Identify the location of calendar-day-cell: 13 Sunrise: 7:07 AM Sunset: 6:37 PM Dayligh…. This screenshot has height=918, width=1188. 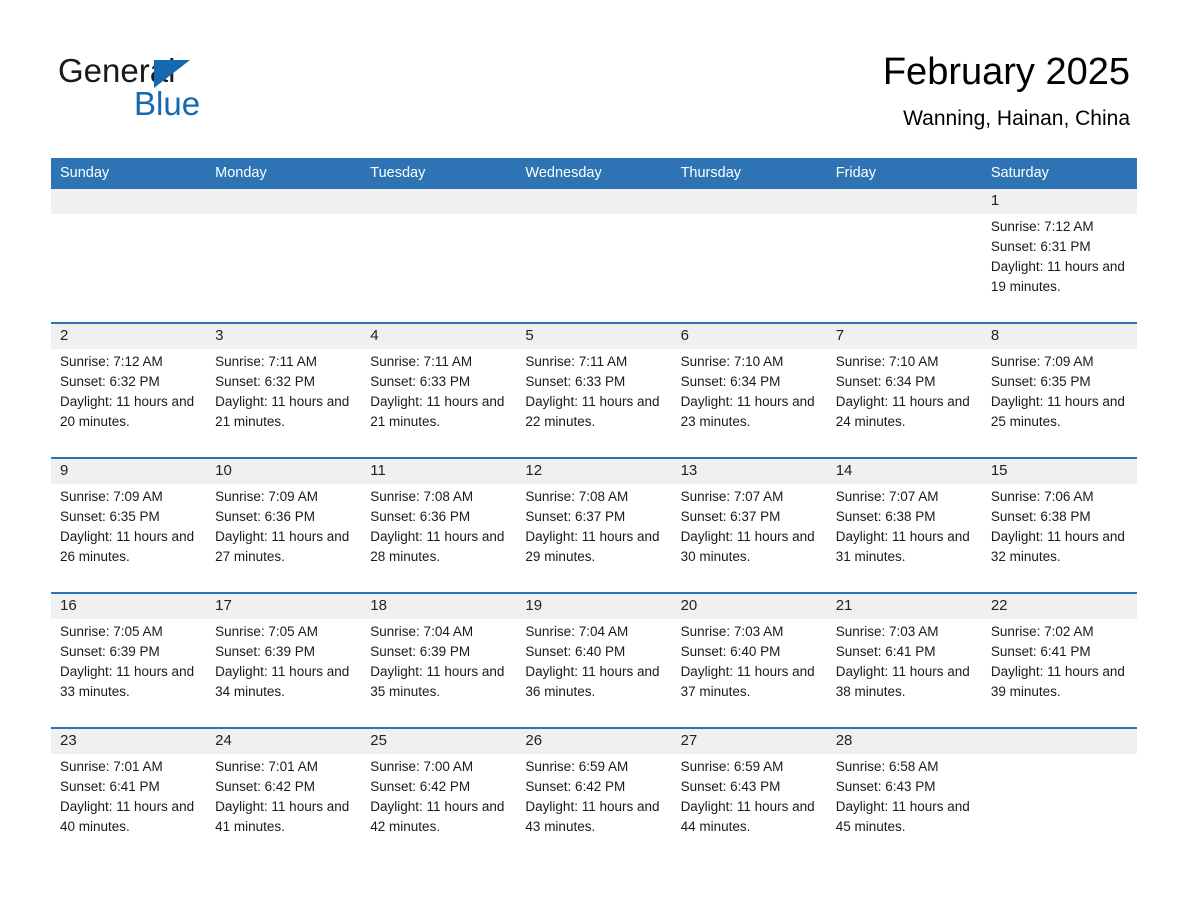
(749, 525).